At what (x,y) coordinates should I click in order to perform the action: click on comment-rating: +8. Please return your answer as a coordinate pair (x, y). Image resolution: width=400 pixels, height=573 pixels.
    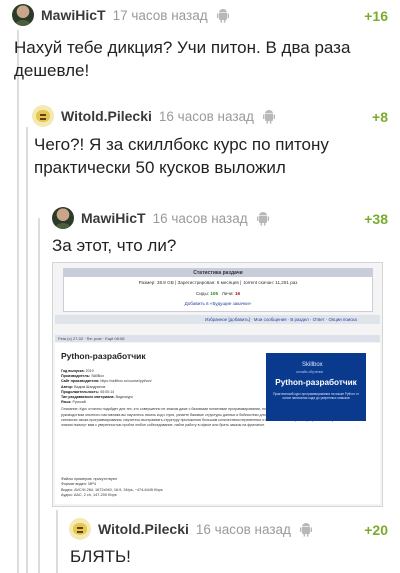
    Looking at the image, I should click on (380, 117).